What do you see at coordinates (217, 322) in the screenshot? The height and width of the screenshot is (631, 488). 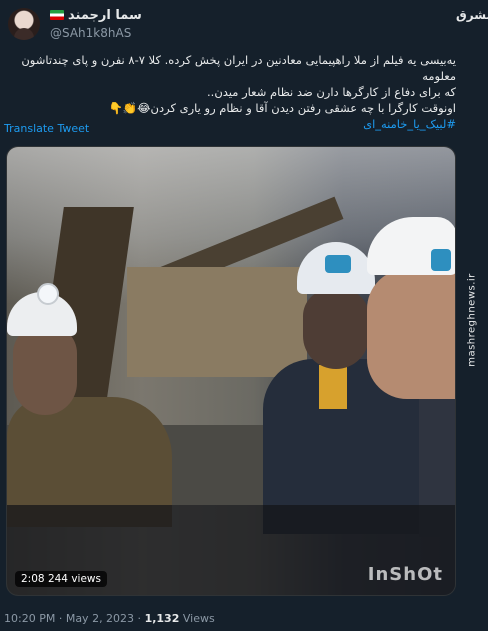 I see `building` at bounding box center [217, 322].